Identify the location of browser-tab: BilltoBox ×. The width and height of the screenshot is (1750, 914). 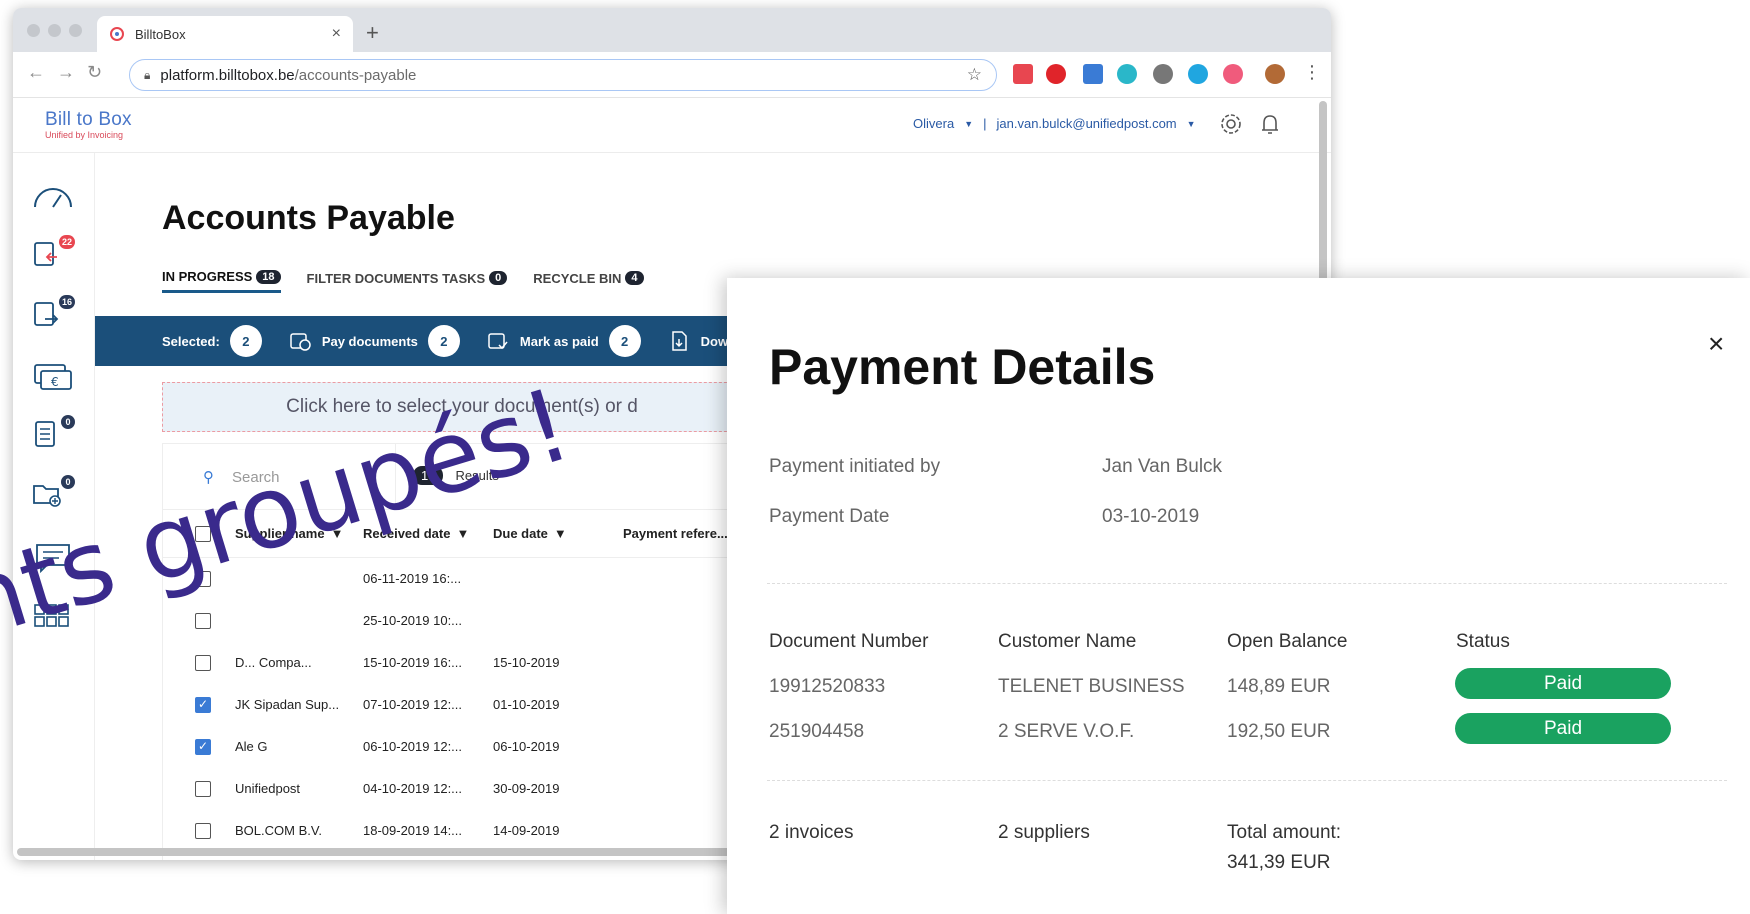
(225, 34).